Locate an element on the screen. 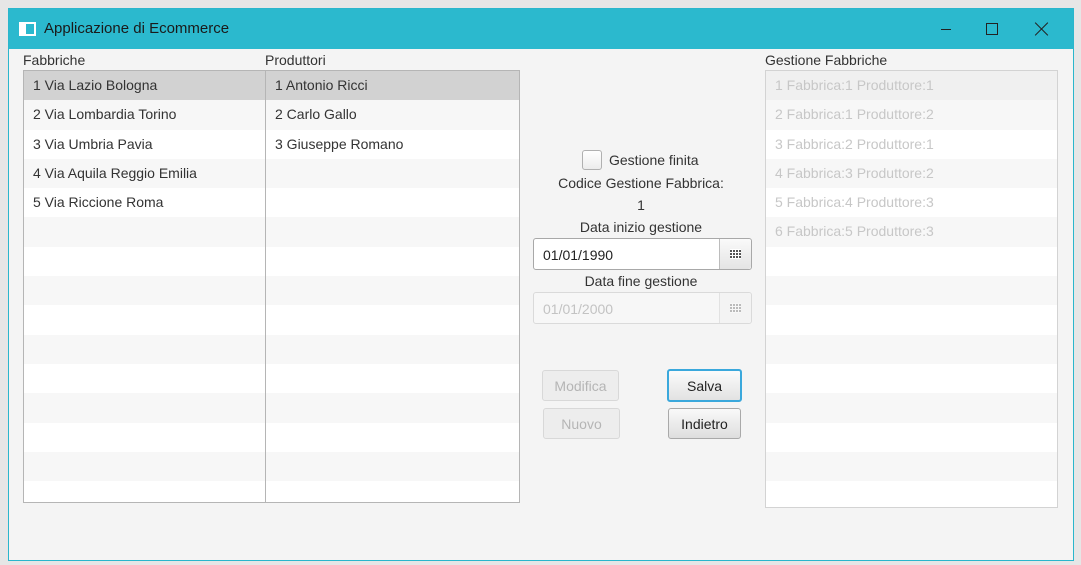 This screenshot has width=1081, height=565. maximize-icon is located at coordinates (992, 29).